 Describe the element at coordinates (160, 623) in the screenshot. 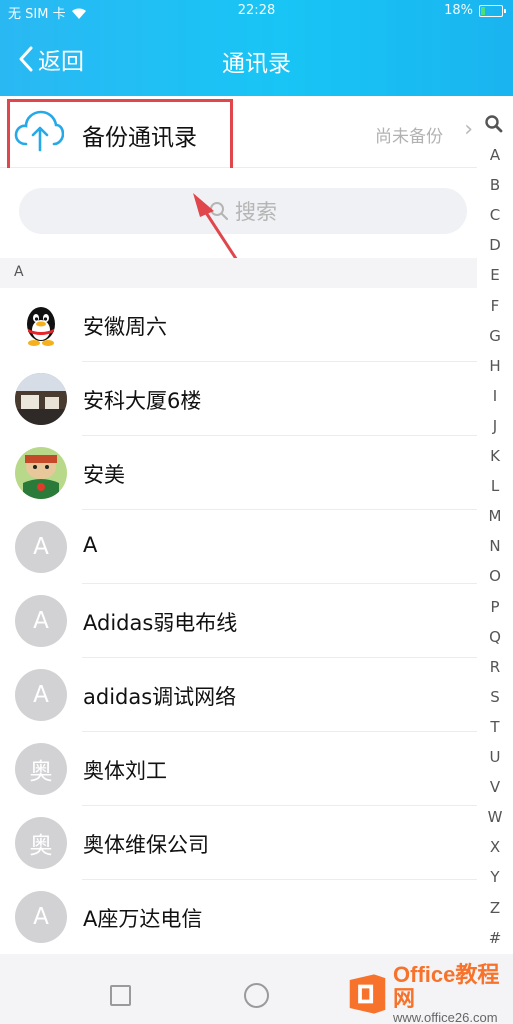

I see `contact-name: Adidas弱电布线` at that location.